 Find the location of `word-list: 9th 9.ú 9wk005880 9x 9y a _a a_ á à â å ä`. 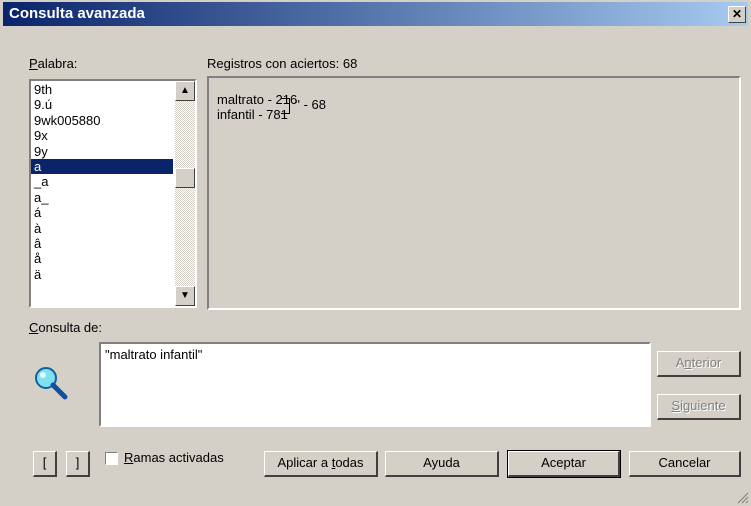

word-list: 9th 9.ú 9wk005880 9x 9y a _a a_ á à â å ä is located at coordinates (102, 182).